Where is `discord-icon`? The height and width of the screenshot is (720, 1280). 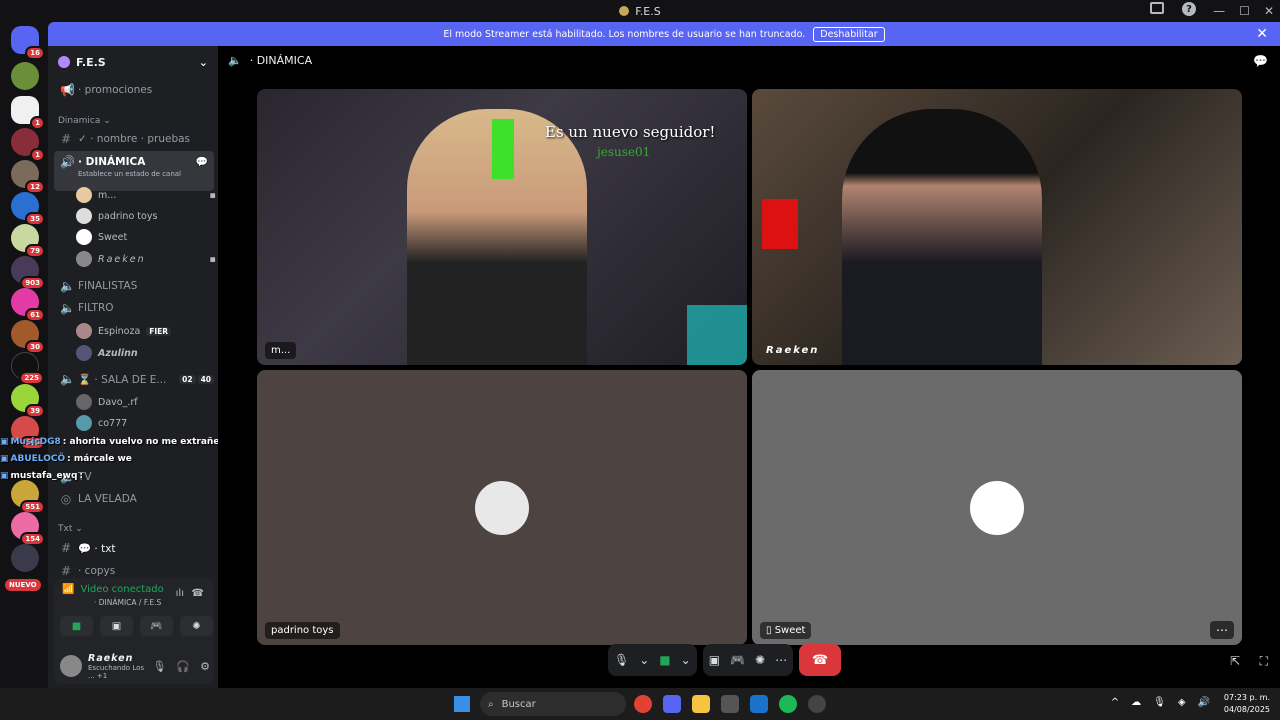 discord-icon is located at coordinates (672, 704).